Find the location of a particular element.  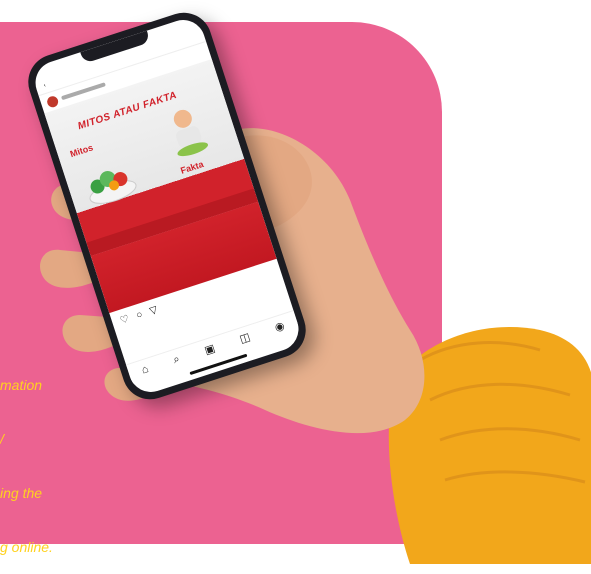

vegetable-bowl-icon is located at coordinates (113, 187).